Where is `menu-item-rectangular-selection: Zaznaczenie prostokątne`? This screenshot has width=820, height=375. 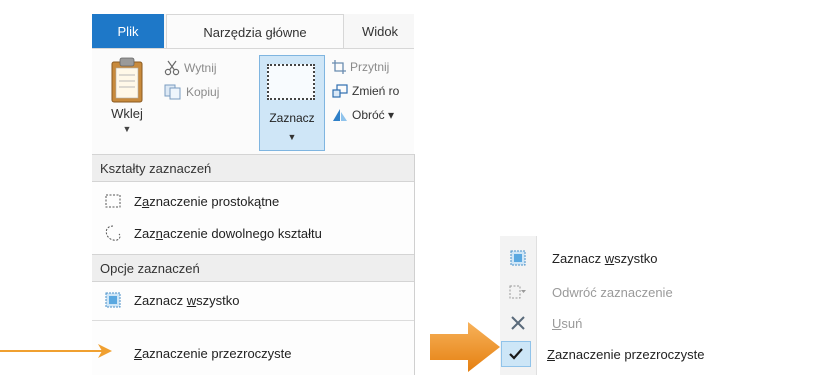
menu-item-rectangular-selection: Zaznaczenie prostokątne is located at coordinates (253, 201).